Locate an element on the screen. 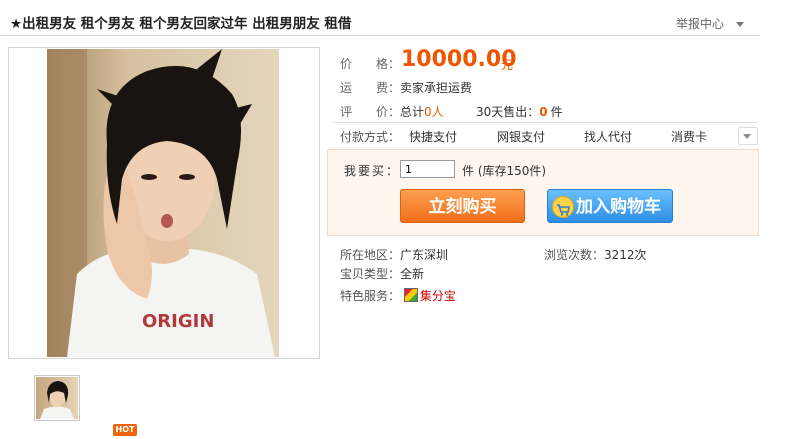  payment-method-netbank: 网银支付 is located at coordinates (521, 136).